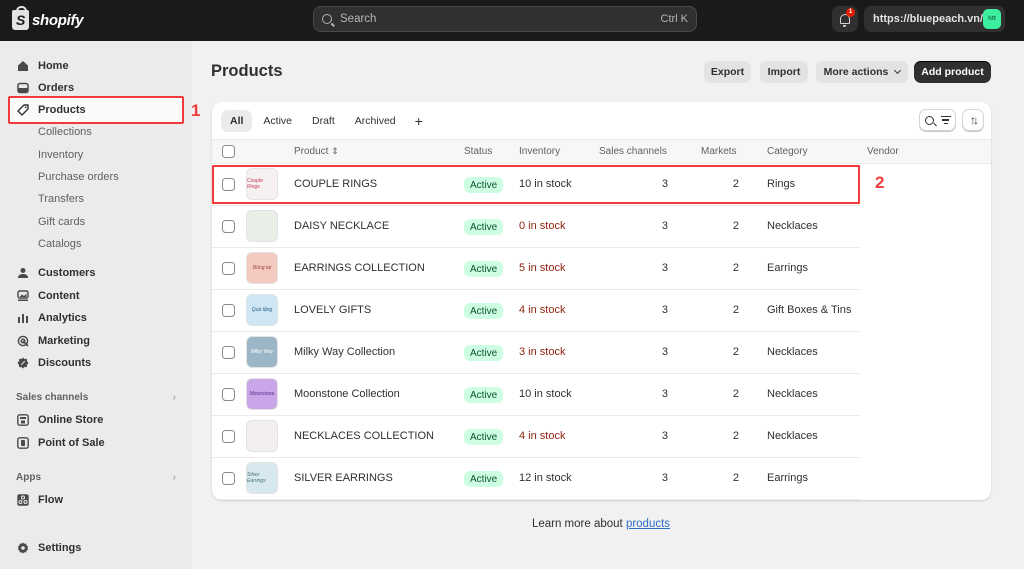  I want to click on inventory-value: 10 in stock, so click(545, 394).